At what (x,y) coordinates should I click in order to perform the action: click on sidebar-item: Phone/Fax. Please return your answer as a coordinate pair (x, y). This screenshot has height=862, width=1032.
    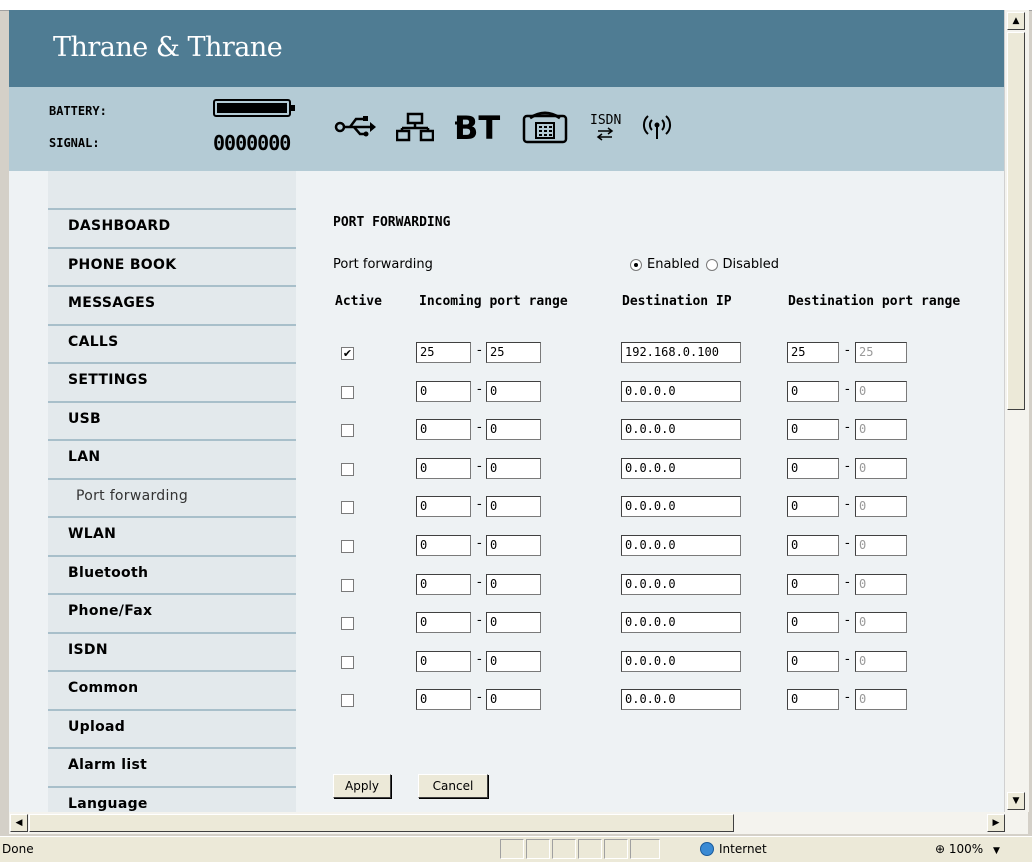
    Looking at the image, I should click on (172, 611).